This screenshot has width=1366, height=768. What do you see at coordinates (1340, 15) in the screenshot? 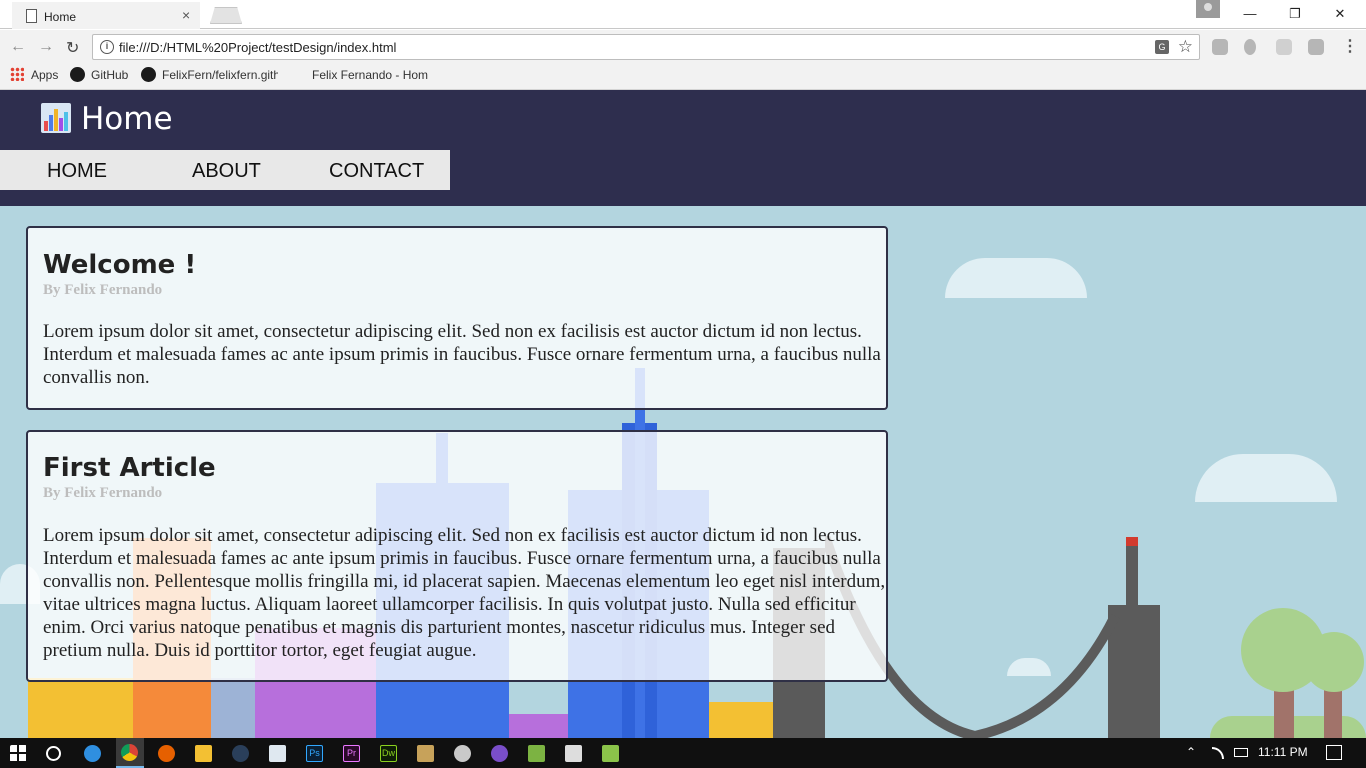
I see `close-window-button: ✕` at bounding box center [1340, 15].